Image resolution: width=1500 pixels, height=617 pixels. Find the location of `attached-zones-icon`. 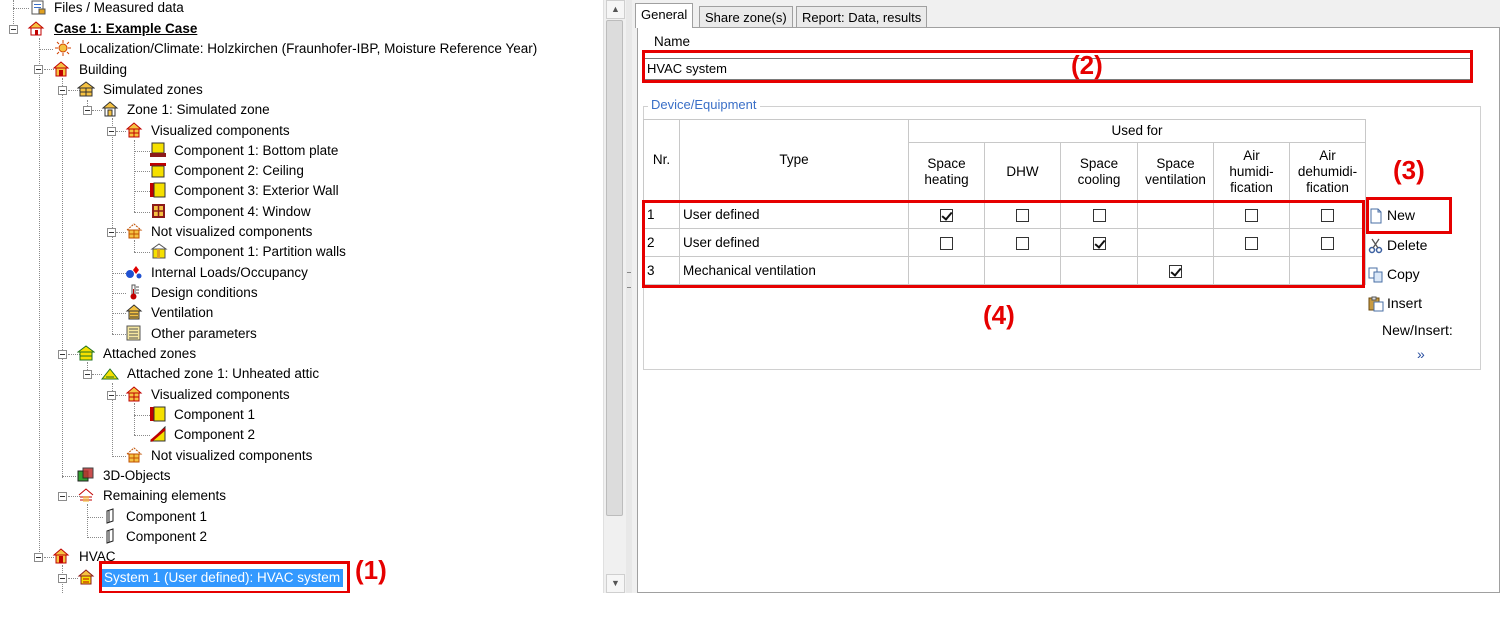

attached-zones-icon is located at coordinates (86, 353).